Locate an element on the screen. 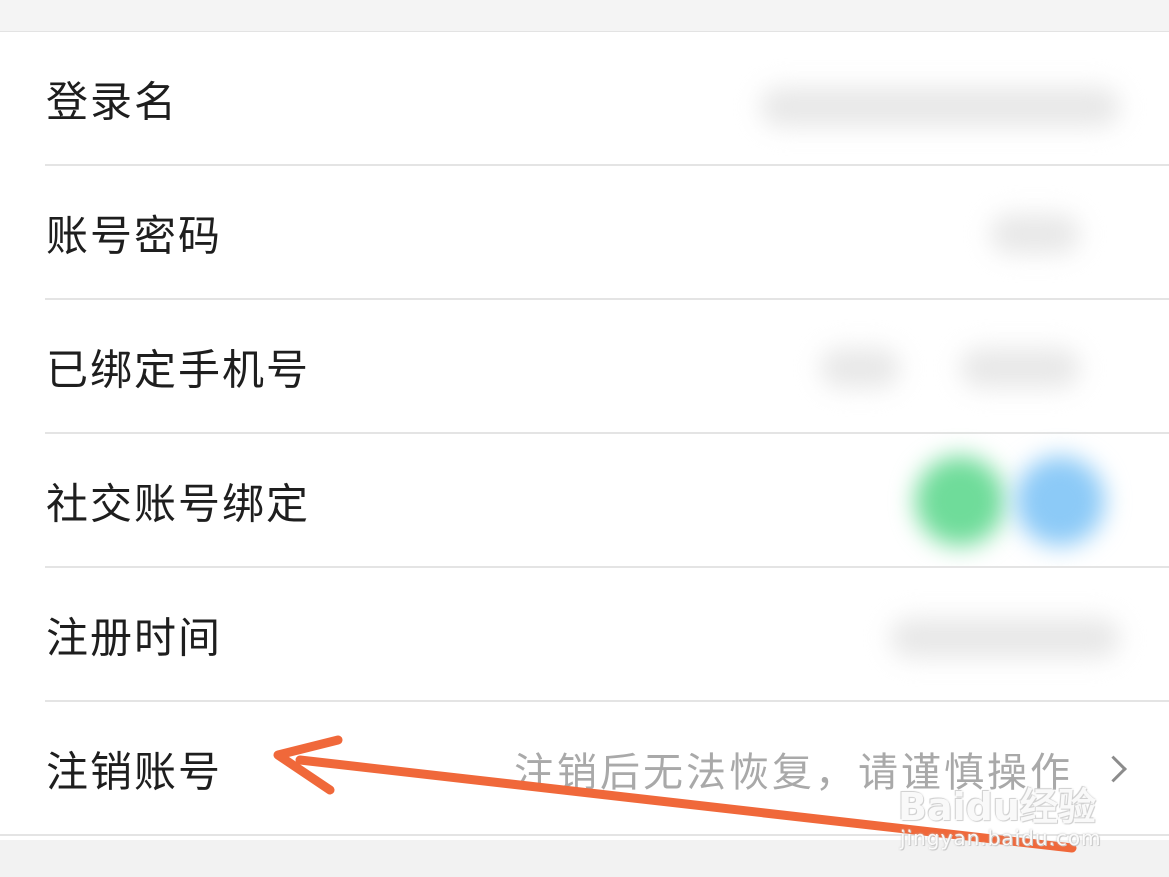  chevron-right-icon is located at coordinates (1113, 769).